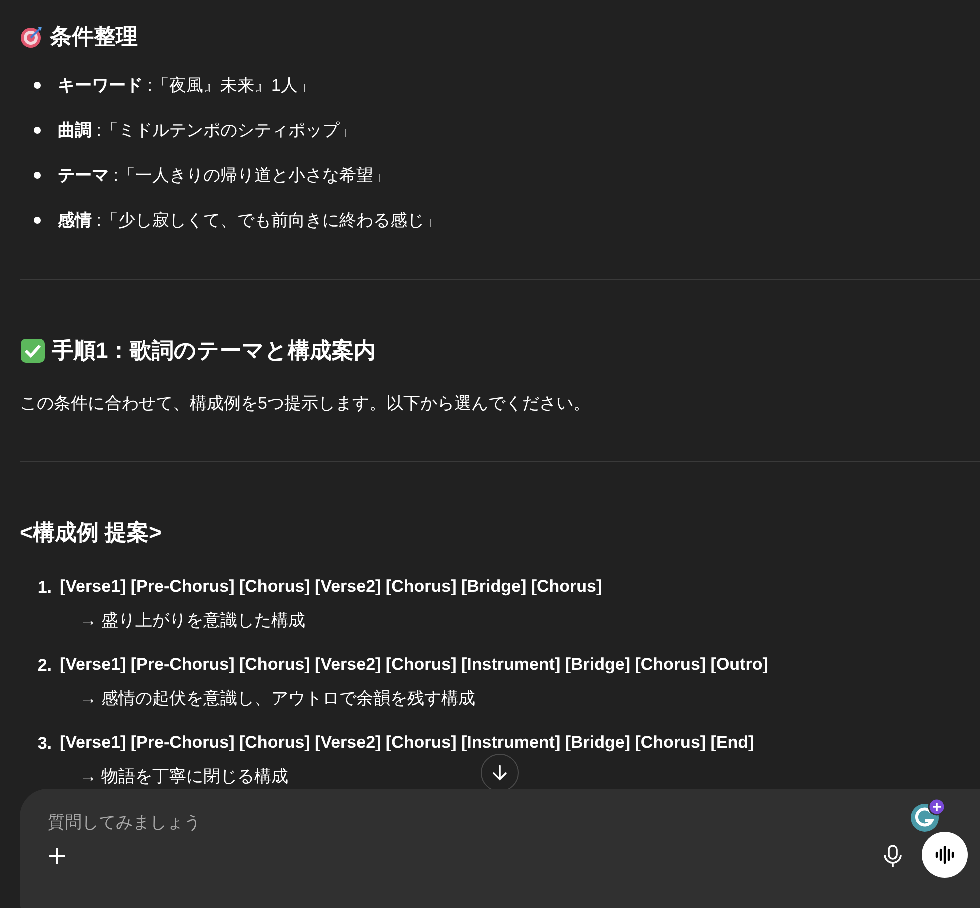 Image resolution: width=980 pixels, height=908 pixels. What do you see at coordinates (193, 621) in the screenshot?
I see `structure-note: → 盛り上がりを意識した構成` at bounding box center [193, 621].